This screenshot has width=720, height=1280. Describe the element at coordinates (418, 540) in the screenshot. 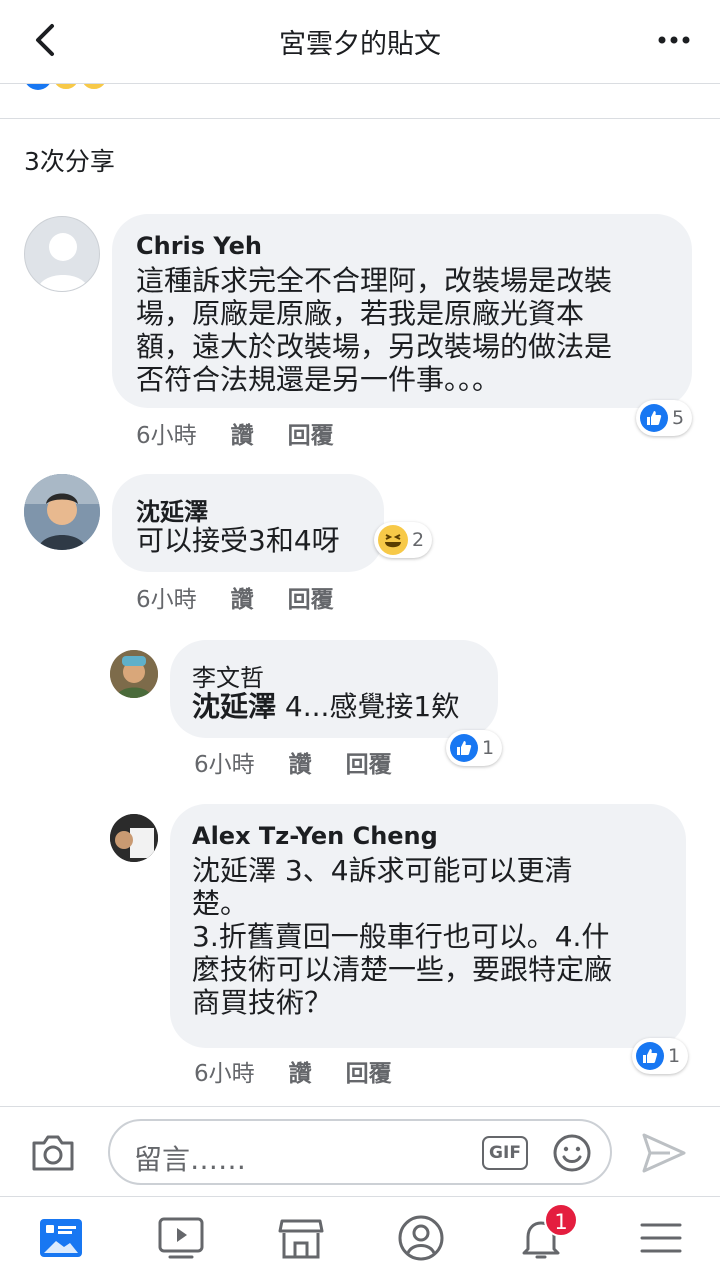

I see `reaction-count: 2` at that location.